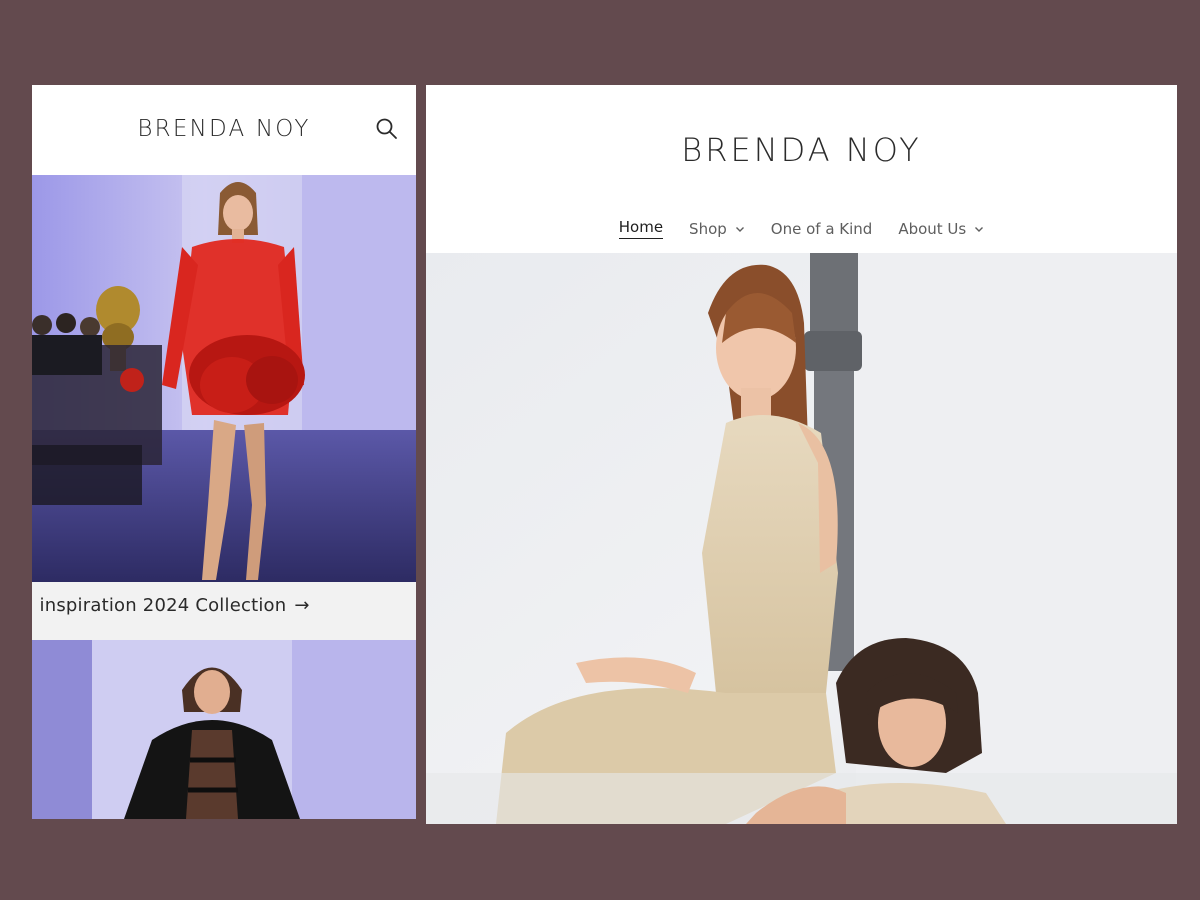 Image resolution: width=1200 pixels, height=900 pixels. Describe the element at coordinates (224, 729) in the screenshot. I see `runway-secondary-image` at that location.